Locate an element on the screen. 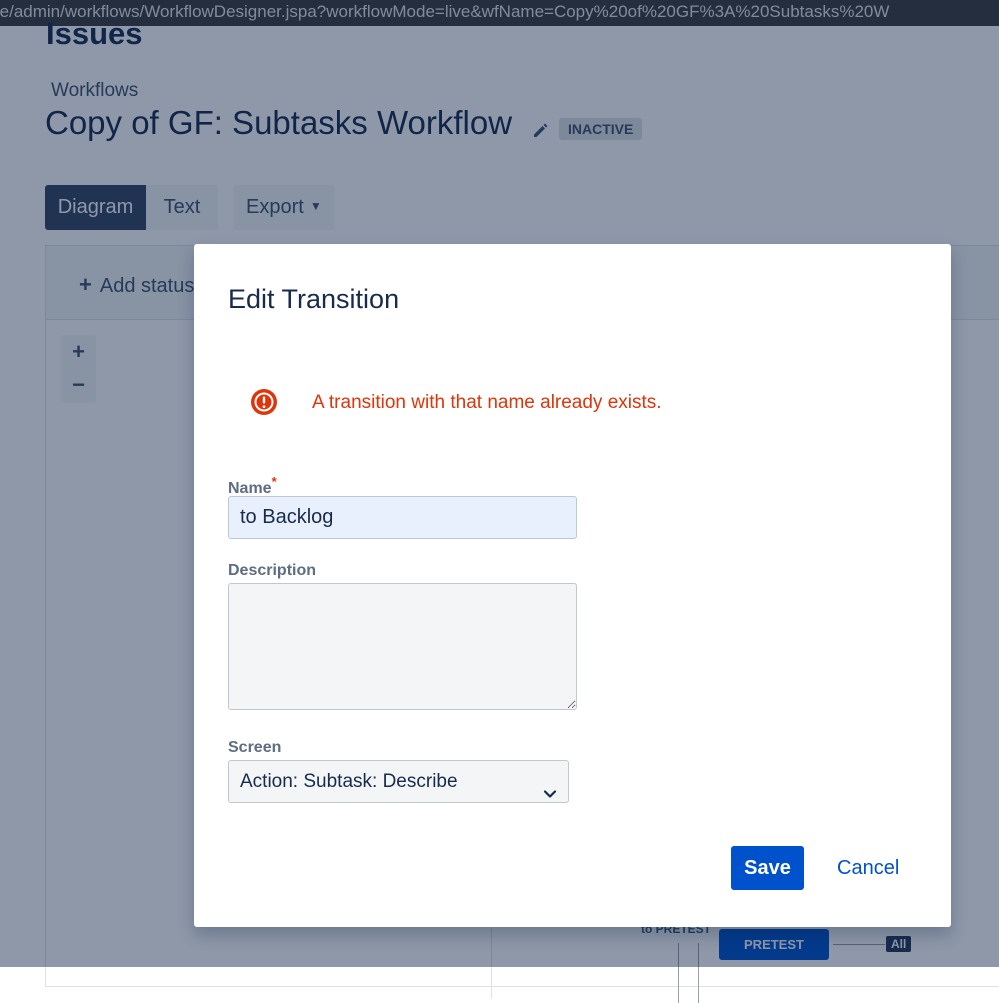 This screenshot has width=999, height=1003. save-button: Save is located at coordinates (767, 868).